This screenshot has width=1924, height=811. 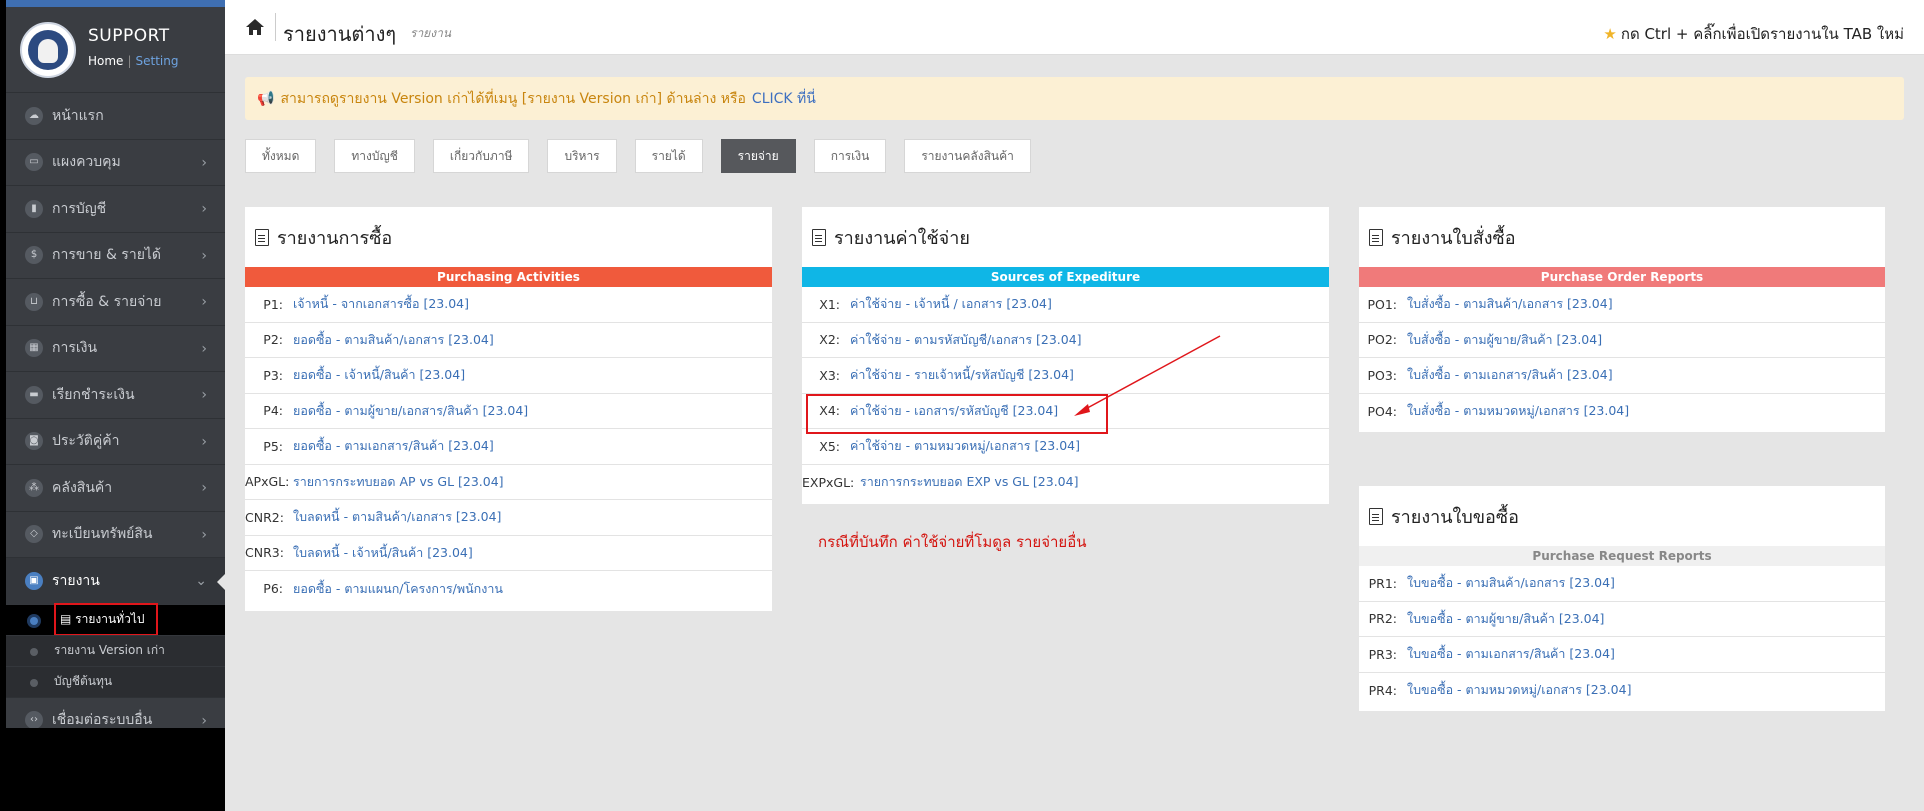 I want to click on report-link: ใบสั่งซื้อ - ตามเอกสาร/สินค้า [23.04], so click(x=1510, y=375).